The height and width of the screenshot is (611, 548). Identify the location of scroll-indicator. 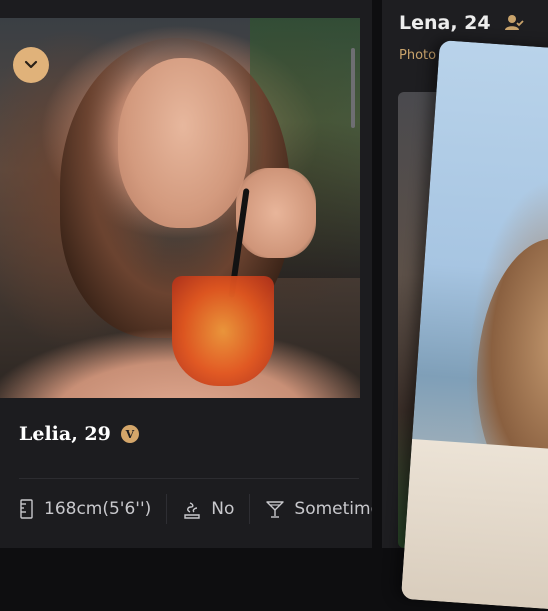
(353, 88).